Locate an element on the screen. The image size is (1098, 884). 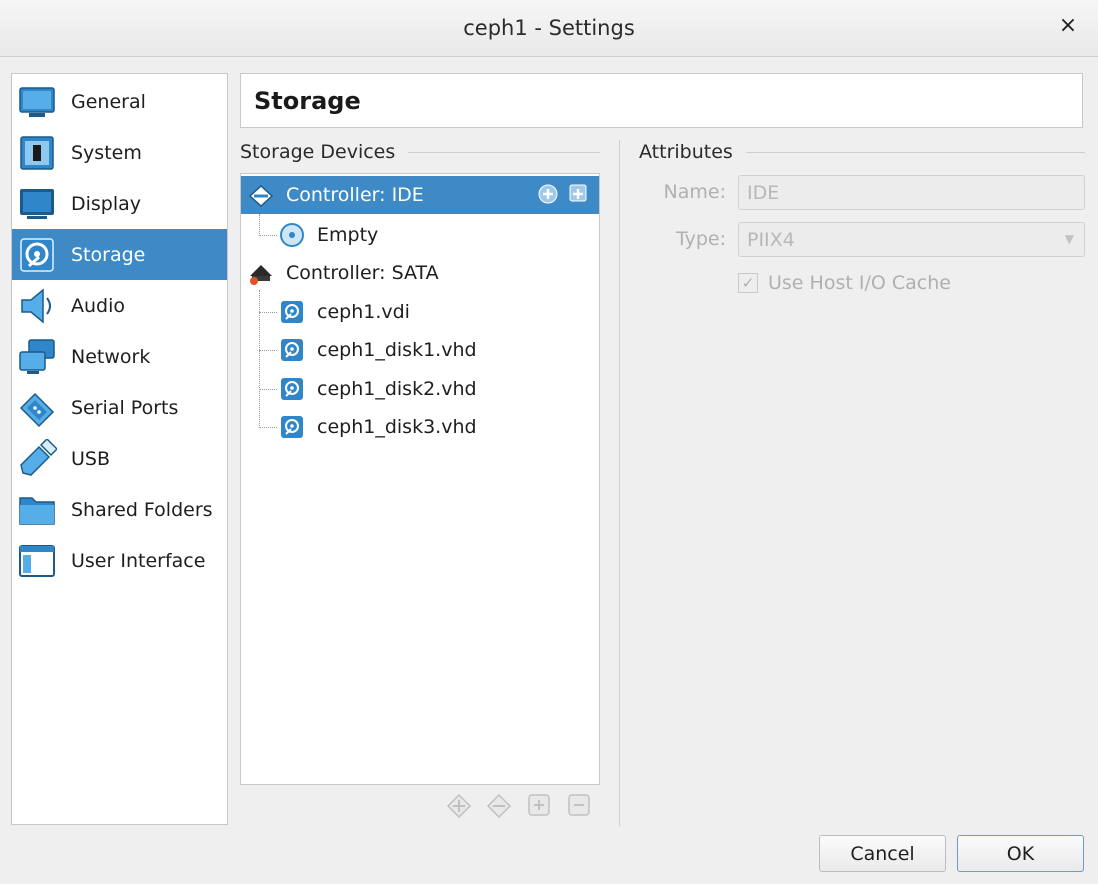
sidebar-item-serial-ports: Serial Ports is located at coordinates (119, 407).